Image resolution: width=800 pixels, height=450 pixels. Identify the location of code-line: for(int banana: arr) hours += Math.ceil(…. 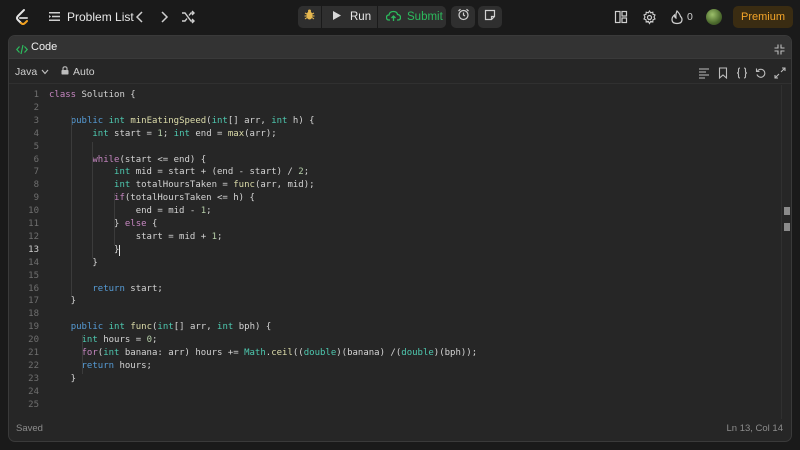
(263, 353).